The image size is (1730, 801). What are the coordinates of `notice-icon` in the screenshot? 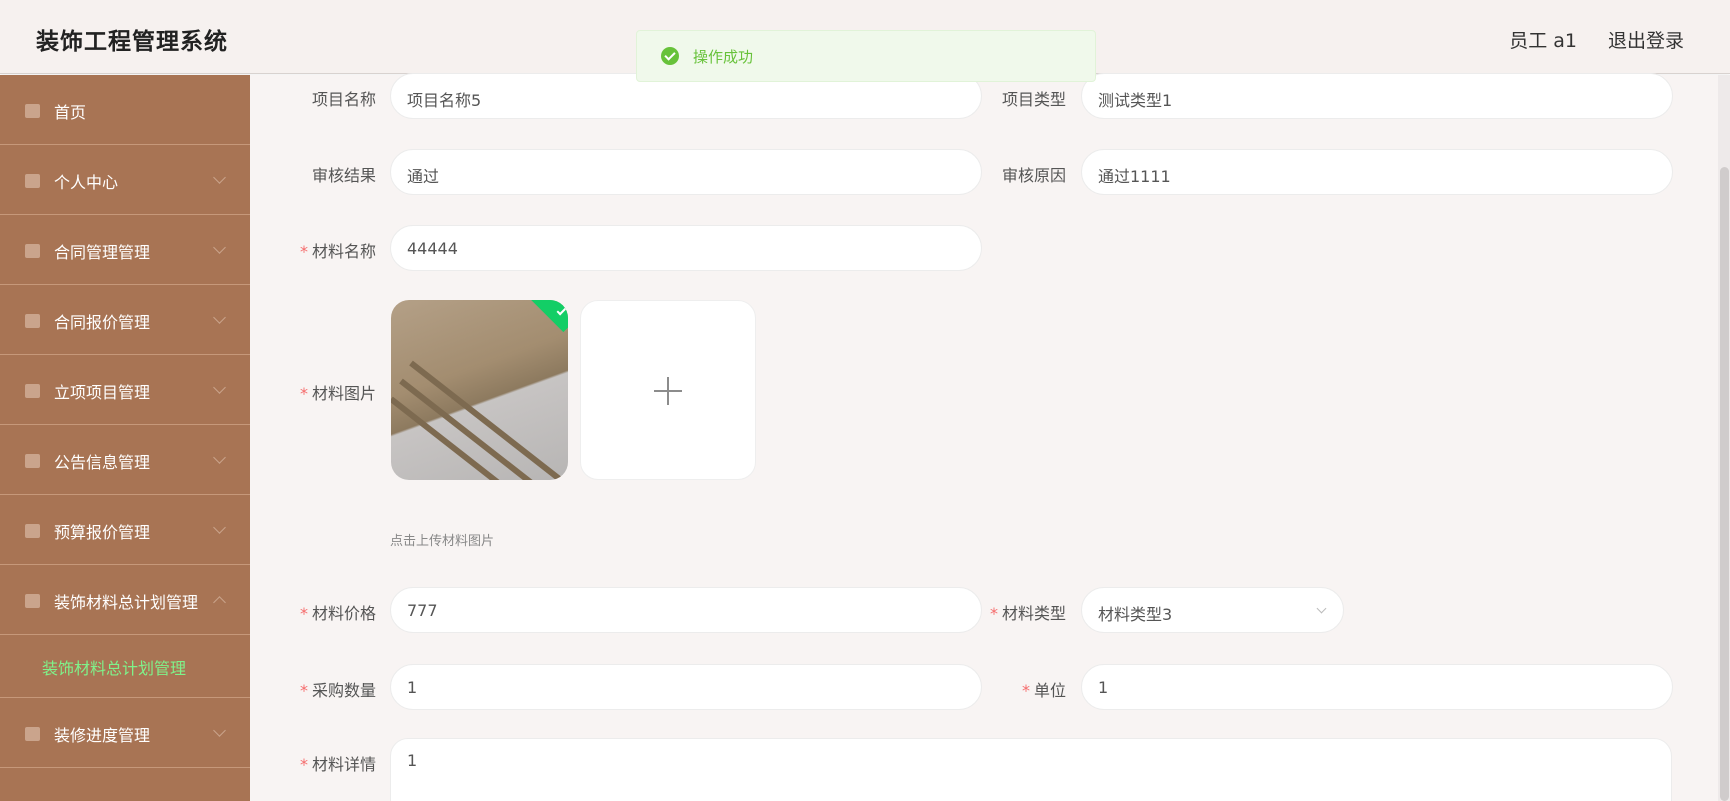 It's located at (32, 461).